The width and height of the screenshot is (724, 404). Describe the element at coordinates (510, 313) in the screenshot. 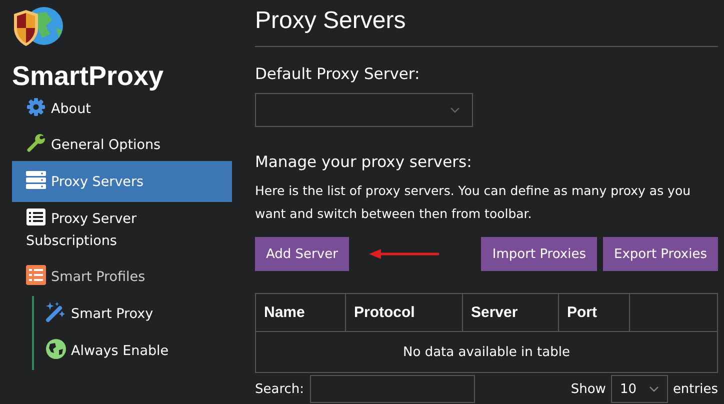

I see `column-header: Server` at that location.